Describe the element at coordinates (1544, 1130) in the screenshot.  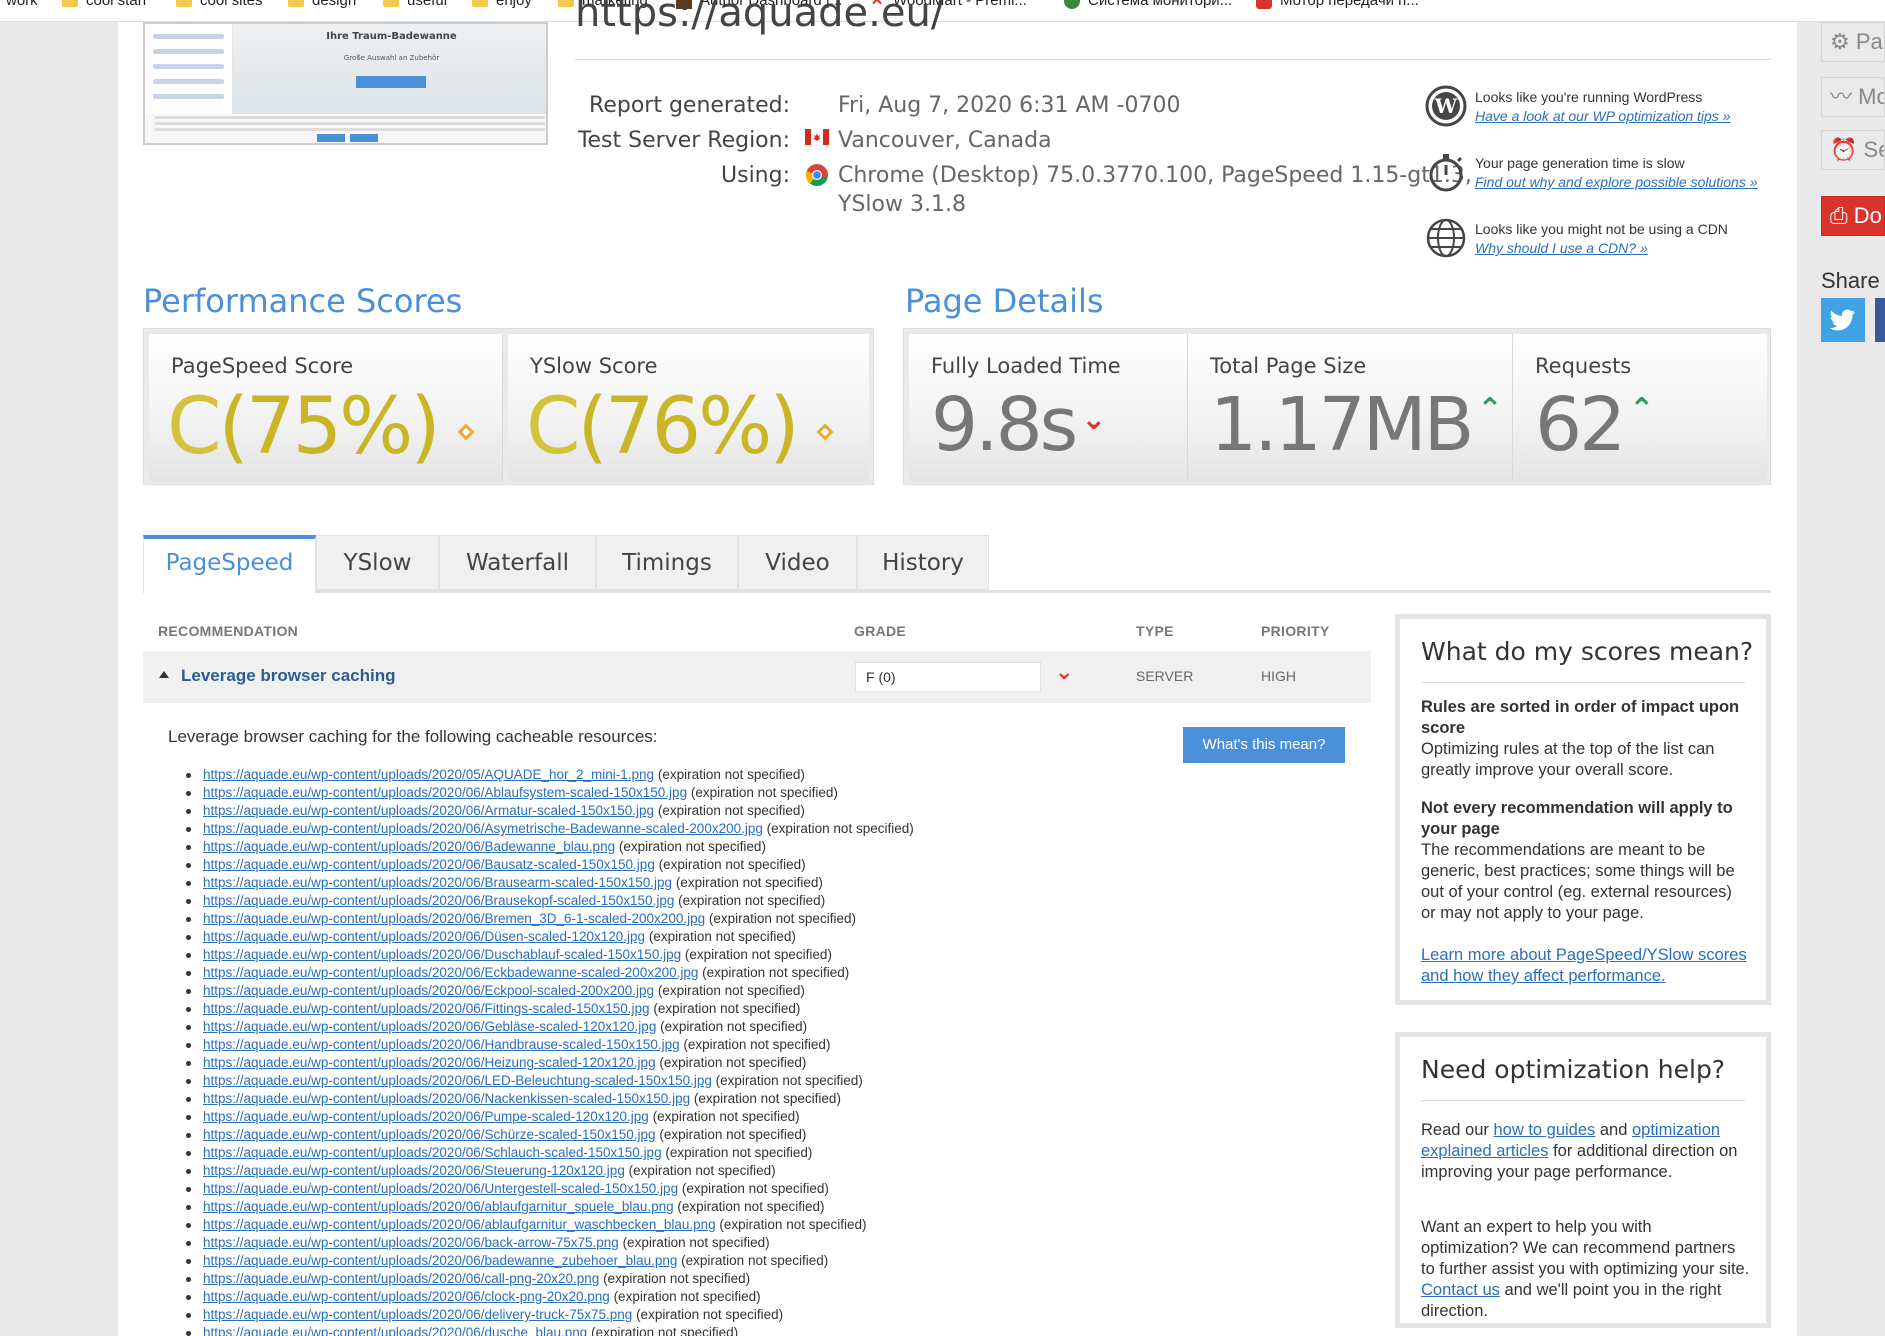
I see `how-to-guides-link: how to guides` at that location.